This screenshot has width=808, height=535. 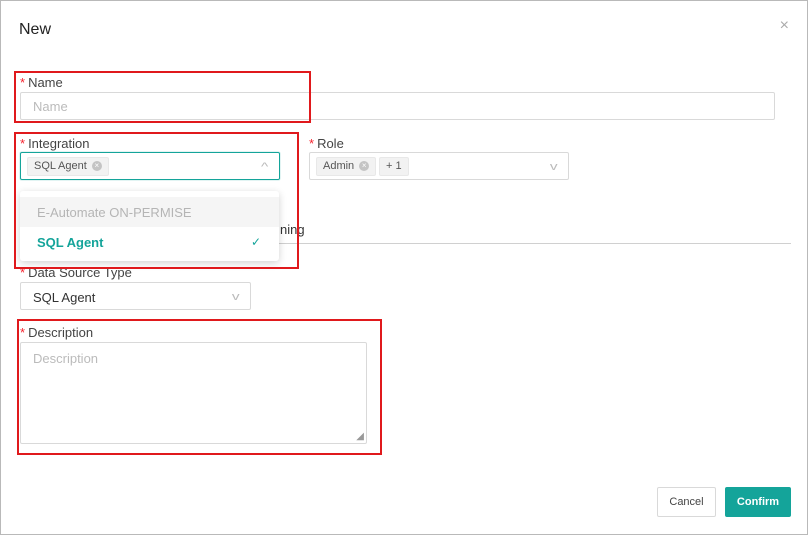 What do you see at coordinates (149, 242) in the screenshot?
I see `option-sql-agent: SQL Agent ✓` at bounding box center [149, 242].